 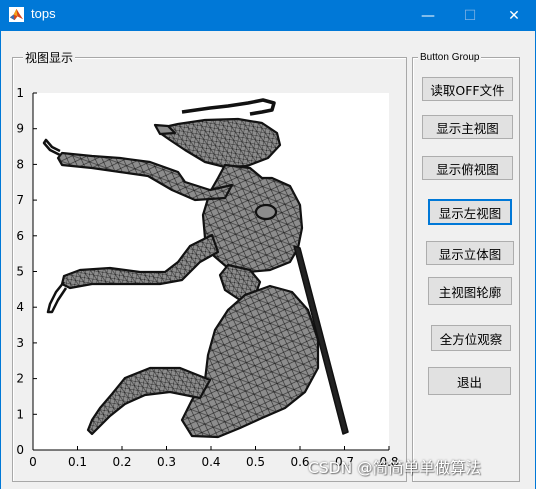 I want to click on y-tick-label: 6, so click(x=20, y=236).